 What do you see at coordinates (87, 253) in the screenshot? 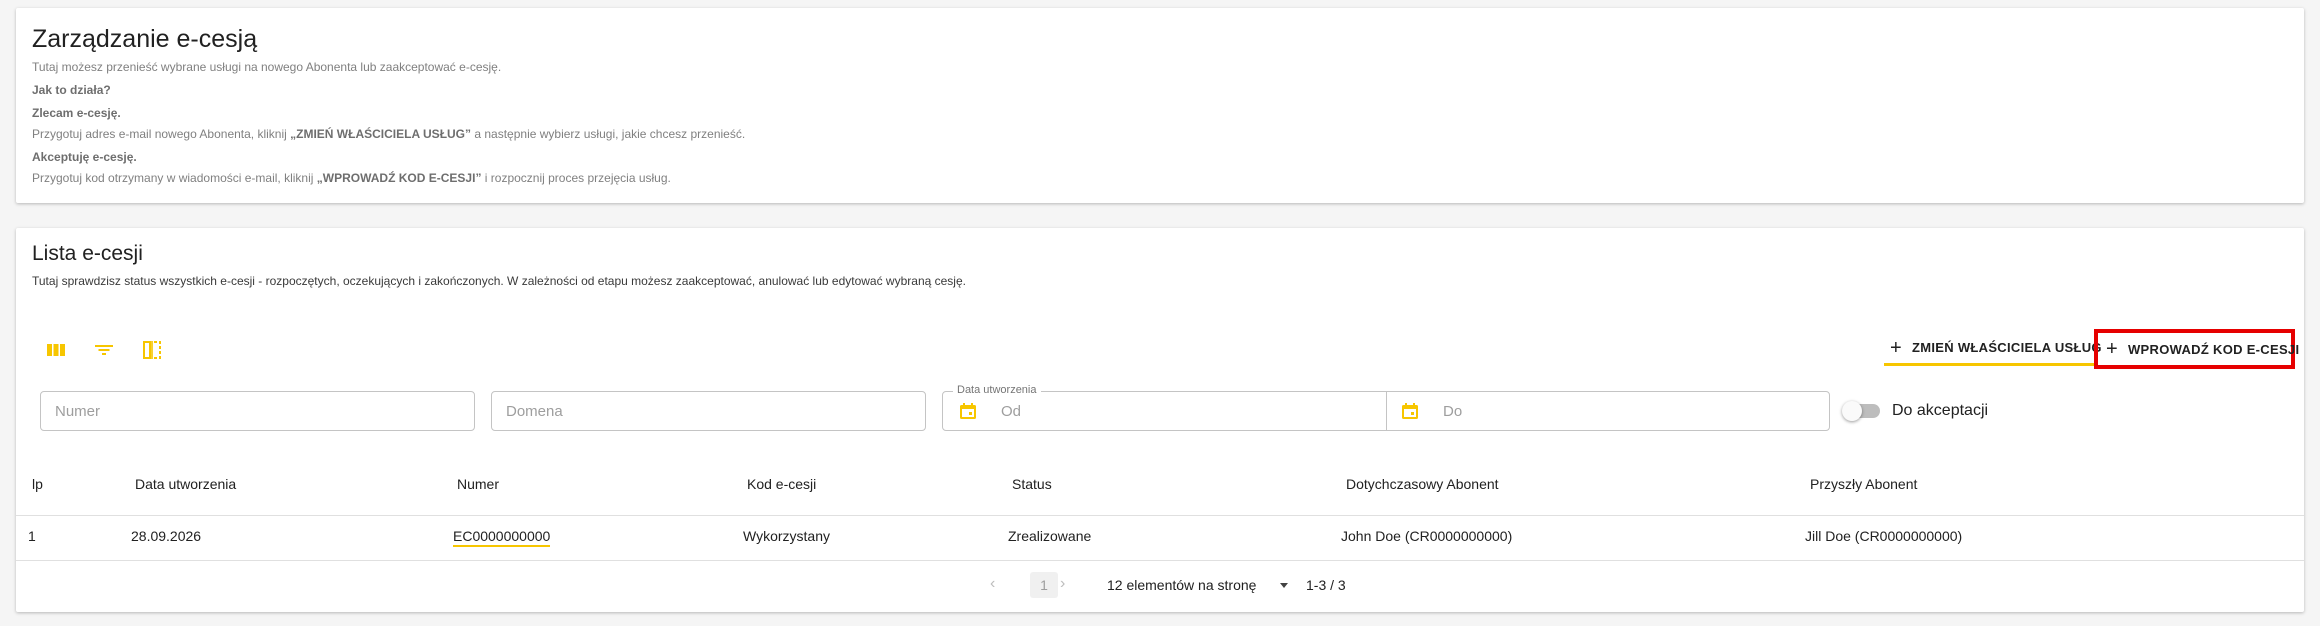
I see `list-title: Lista e-cesji` at bounding box center [87, 253].